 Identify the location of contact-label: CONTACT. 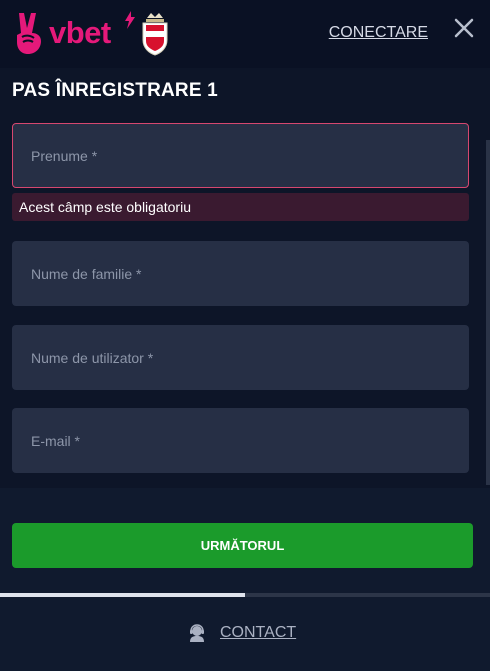
(258, 632).